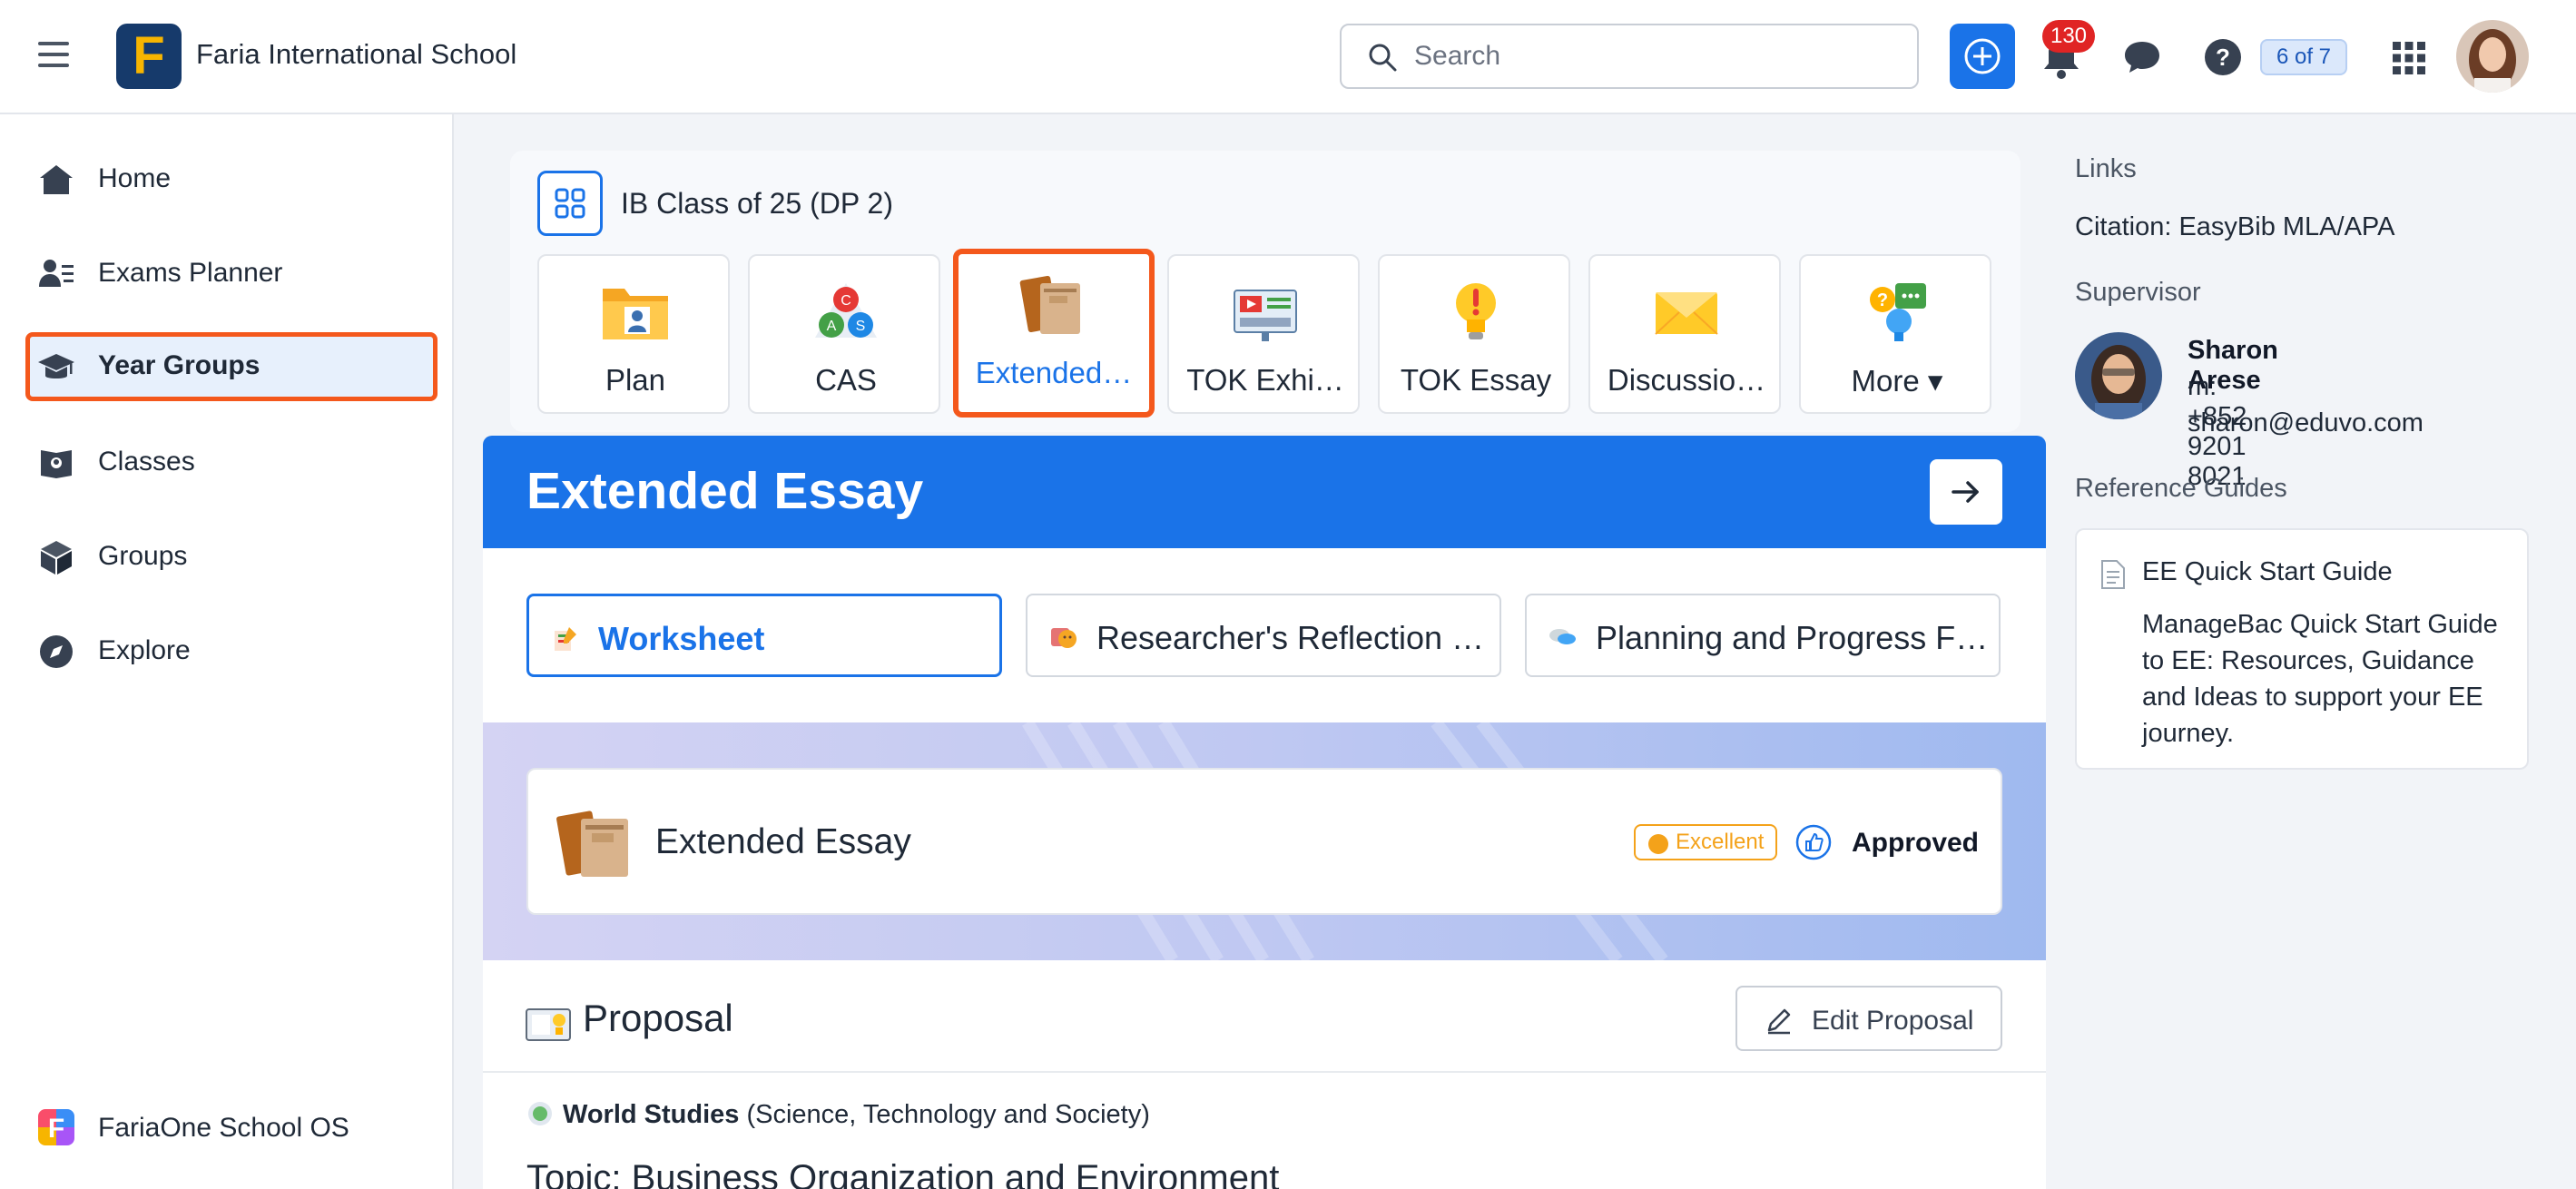 The height and width of the screenshot is (1189, 2576). I want to click on school-name: Faria International School, so click(356, 54).